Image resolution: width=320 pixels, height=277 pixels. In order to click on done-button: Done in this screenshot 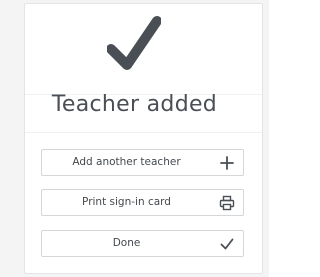, I will do `click(142, 243)`.